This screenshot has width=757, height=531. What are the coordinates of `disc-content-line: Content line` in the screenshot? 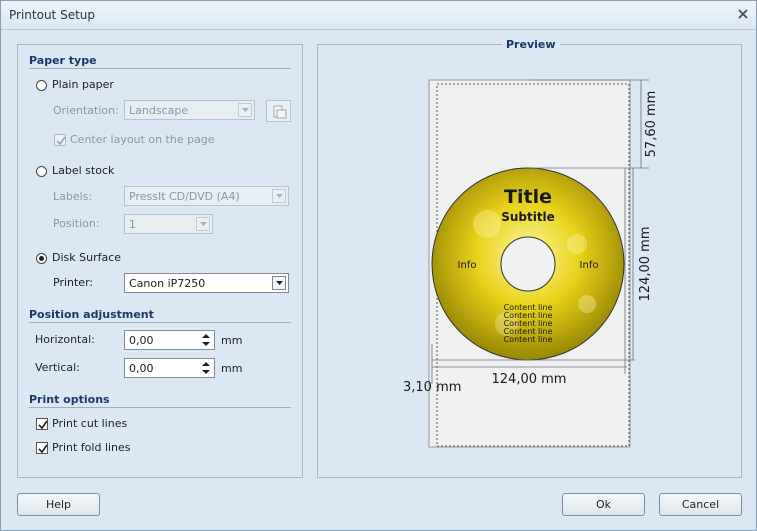 It's located at (528, 339).